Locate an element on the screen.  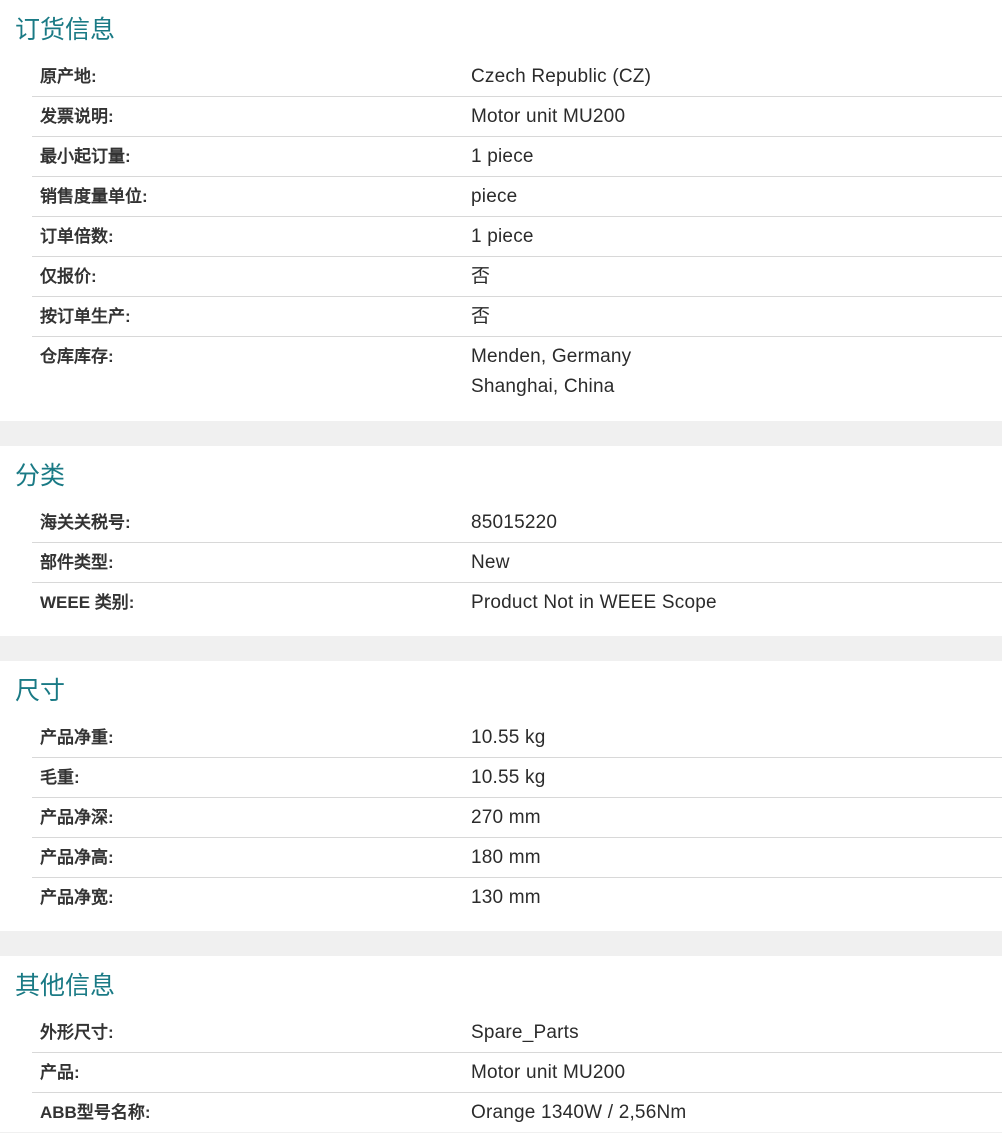
spec-row-abb-type-designation: ABB型号名称: Orange 1340W / 2,56Nm is located at coordinates (517, 1113).